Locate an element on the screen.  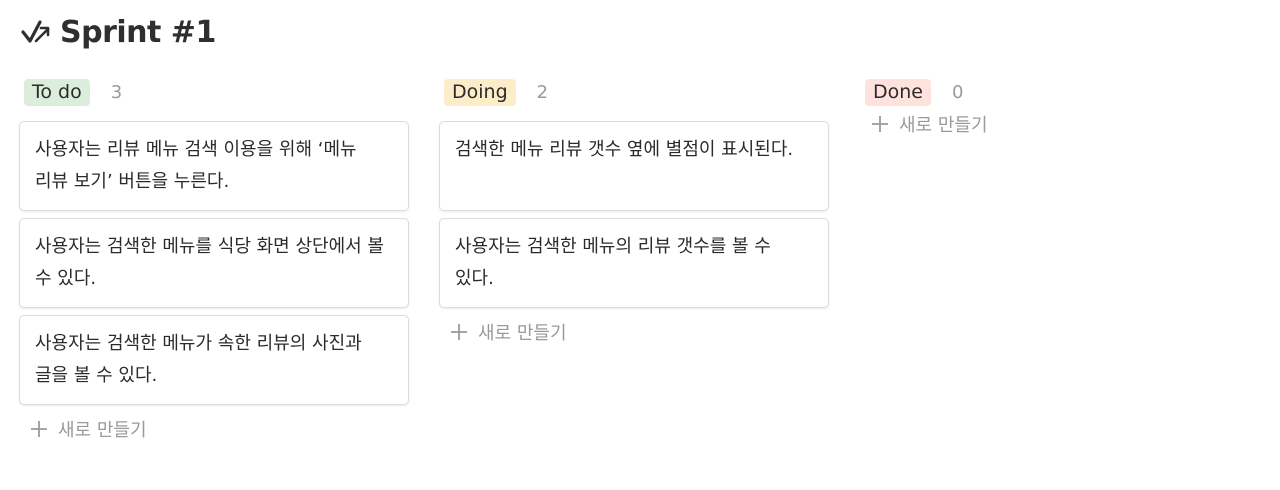
card: 사용자는 리뷰 메뉴 검색 이용을 위해 ‘메뉴 리뷰 보기’ 버튼을 누른다. is located at coordinates (214, 166).